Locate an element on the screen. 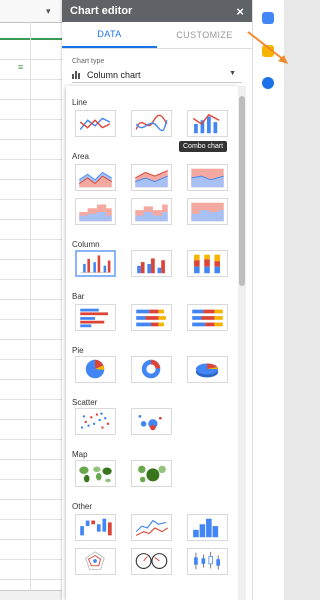 Image resolution: width=320 pixels, height=600 pixels. percent-stepped-area-chart-option is located at coordinates (207, 211).